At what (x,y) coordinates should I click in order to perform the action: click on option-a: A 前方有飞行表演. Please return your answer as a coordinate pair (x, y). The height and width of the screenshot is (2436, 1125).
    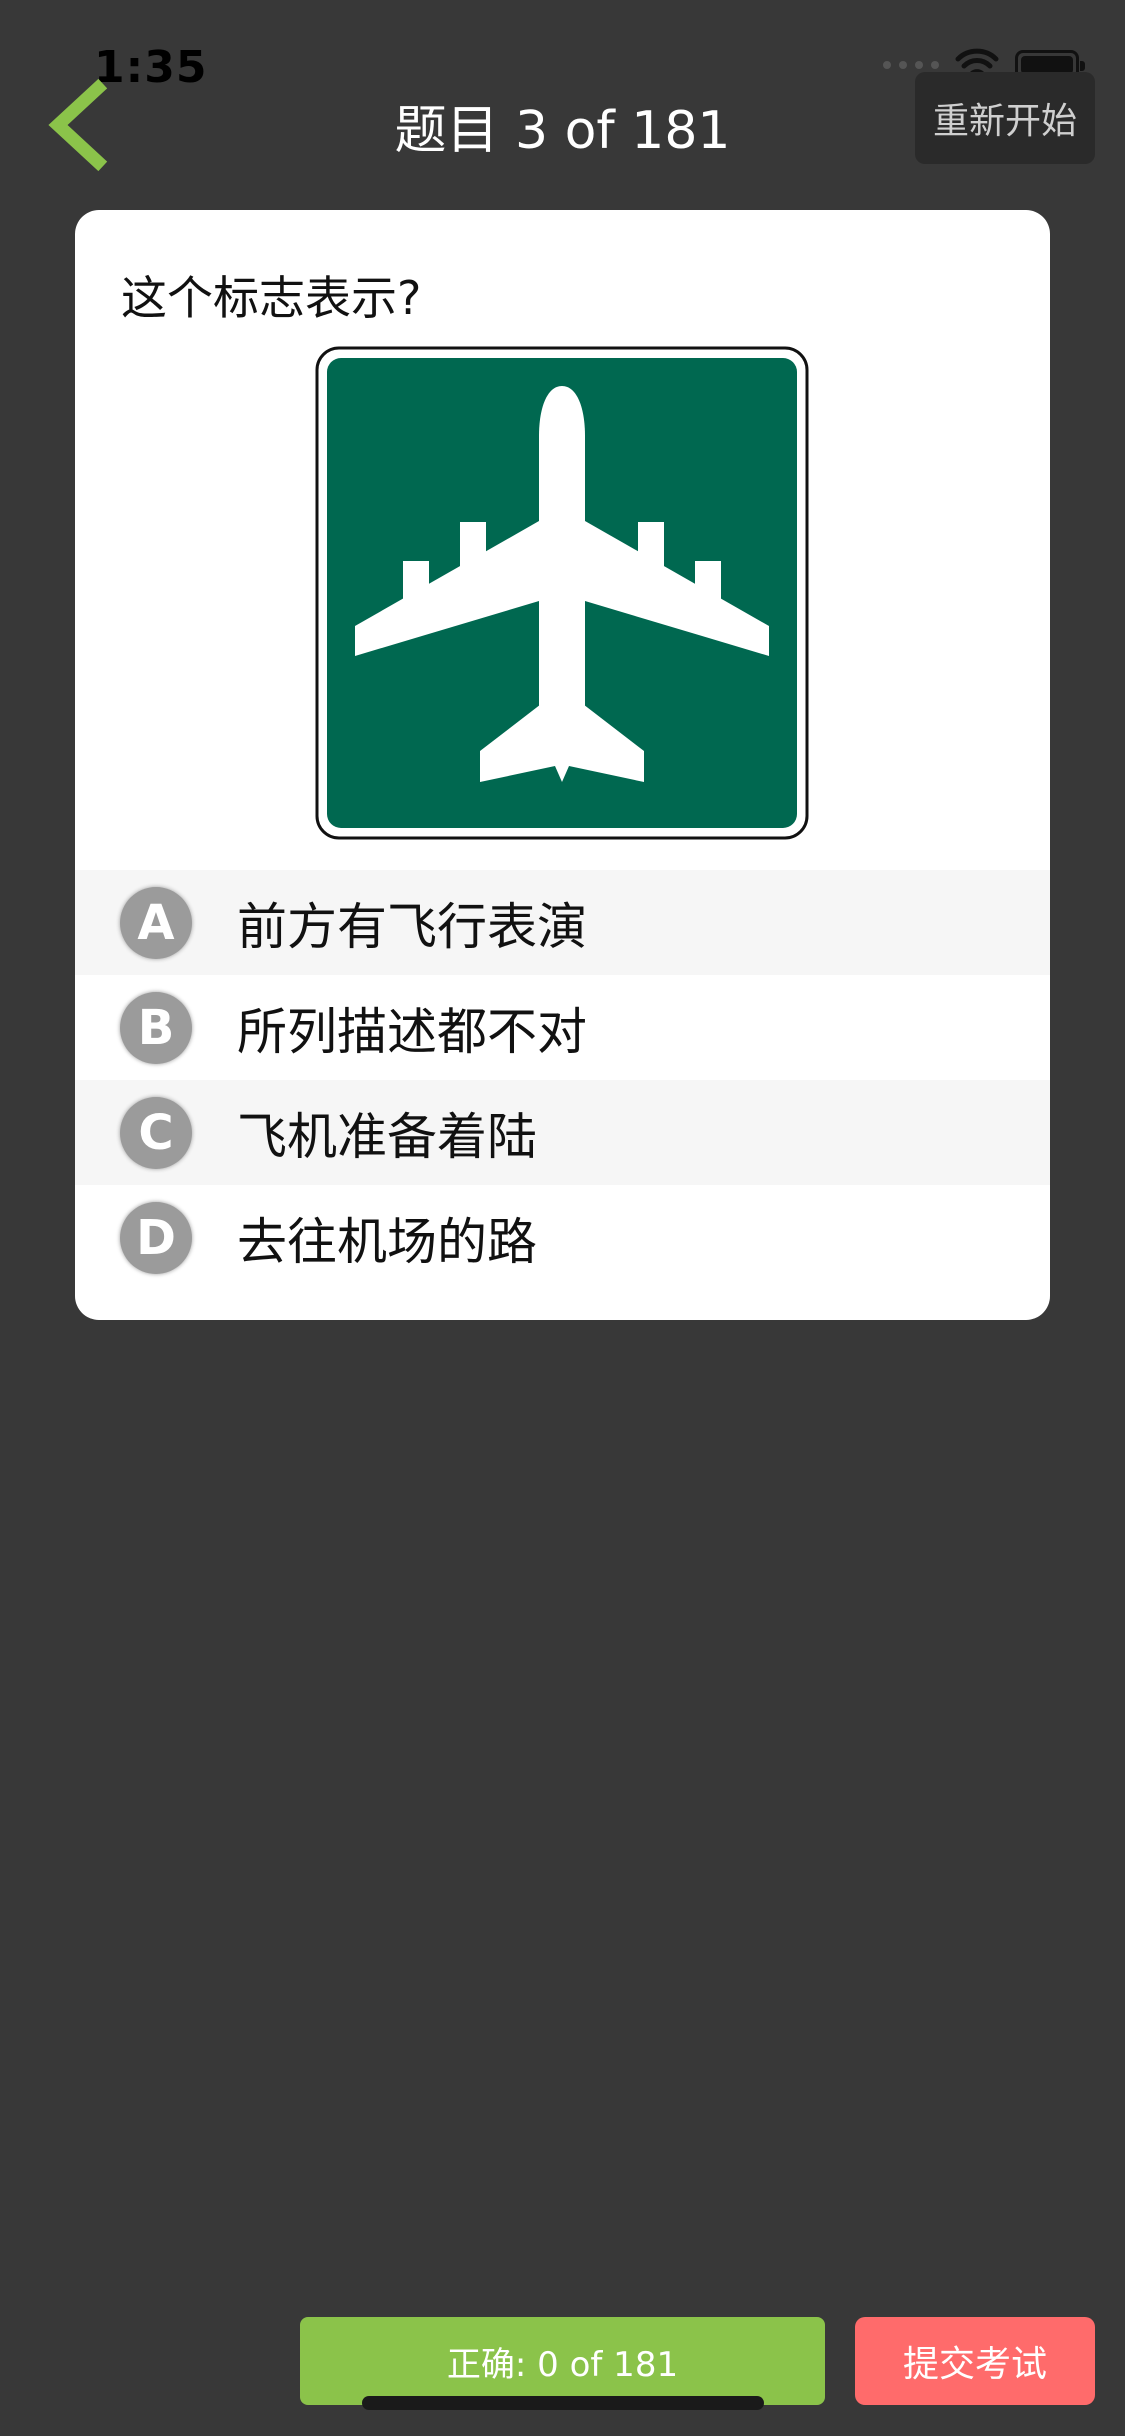
    Looking at the image, I should click on (562, 922).